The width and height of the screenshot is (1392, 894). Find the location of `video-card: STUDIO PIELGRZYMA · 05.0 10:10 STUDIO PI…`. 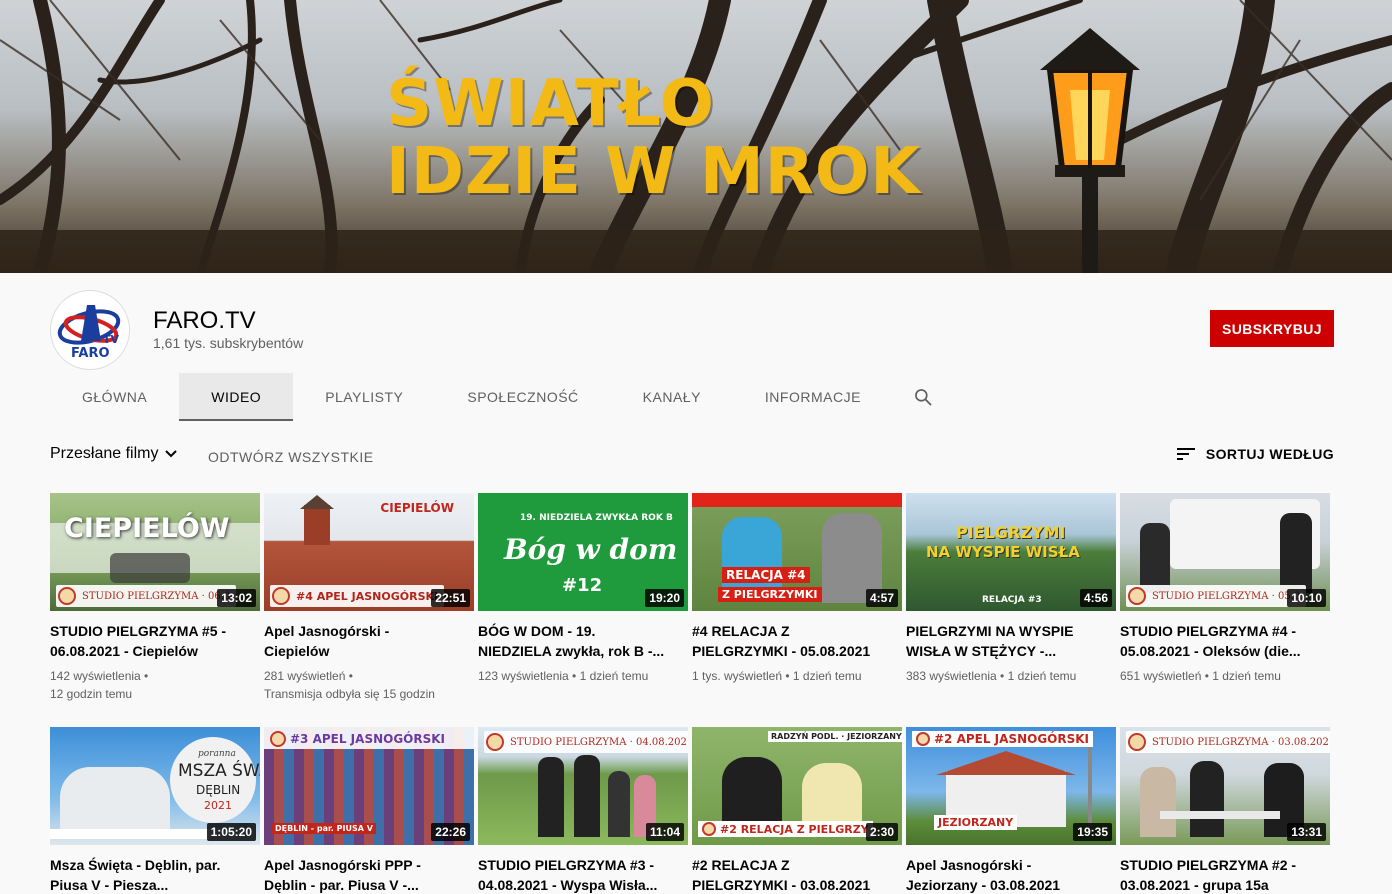

video-card: STUDIO PIELGRZYMA · 05.0 10:10 STUDIO PI… is located at coordinates (1225, 589).